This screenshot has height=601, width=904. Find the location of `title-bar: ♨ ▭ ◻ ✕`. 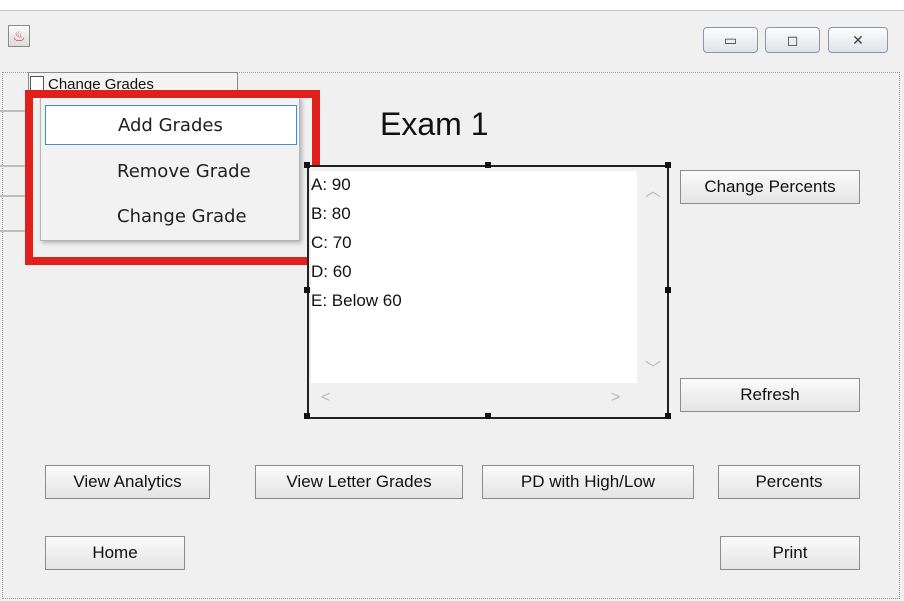

title-bar: ♨ ▭ ◻ ✕ is located at coordinates (452, 32).